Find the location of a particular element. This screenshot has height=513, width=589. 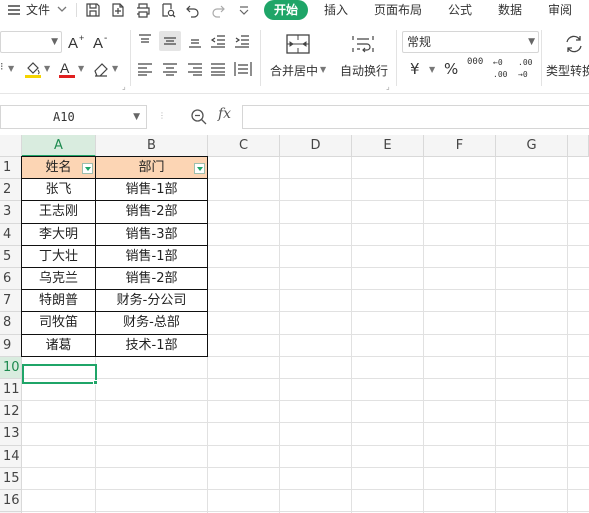

eraser-icon is located at coordinates (101, 69).